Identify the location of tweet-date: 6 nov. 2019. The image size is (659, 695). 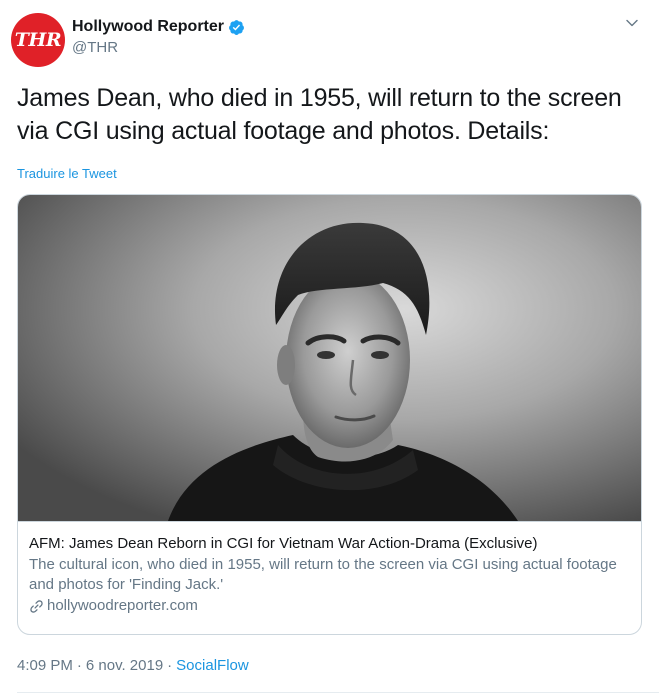
(124, 665).